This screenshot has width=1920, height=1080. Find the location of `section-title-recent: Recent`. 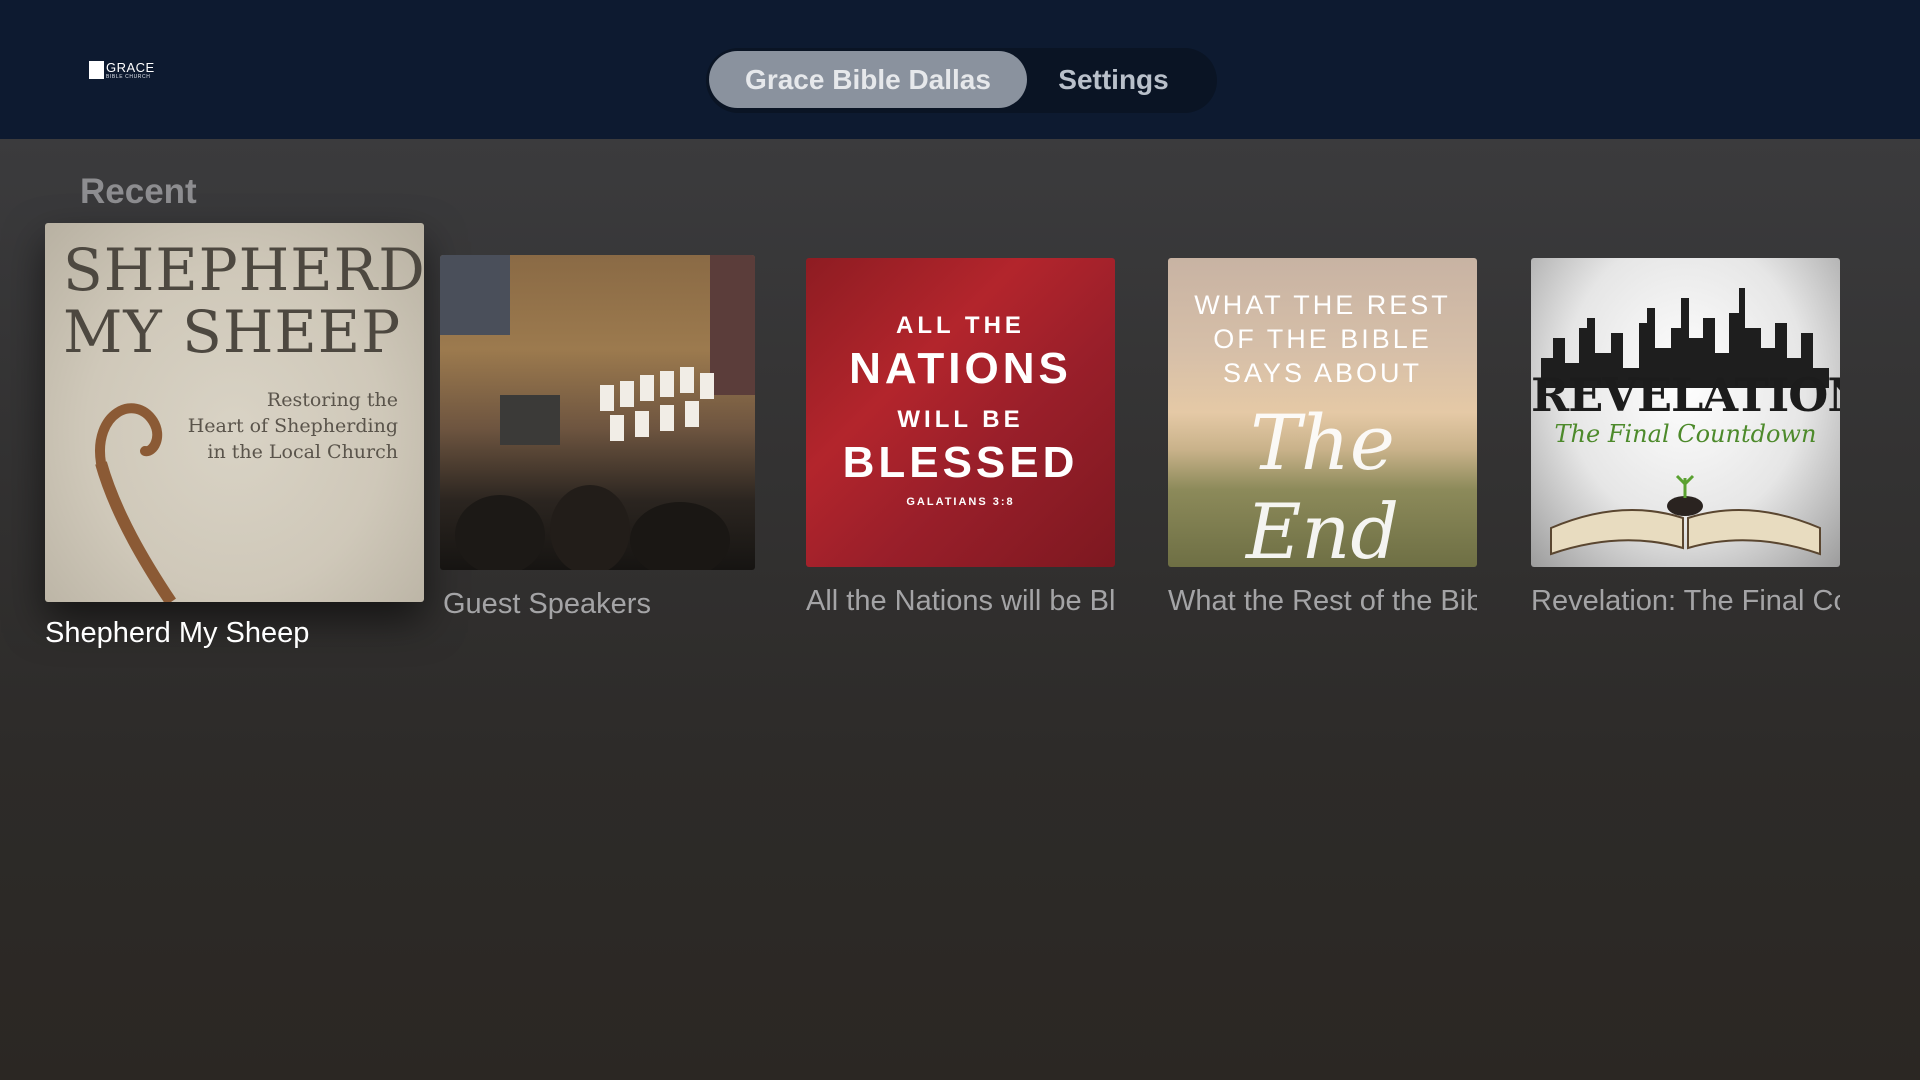

section-title-recent: Recent is located at coordinates (138, 191).